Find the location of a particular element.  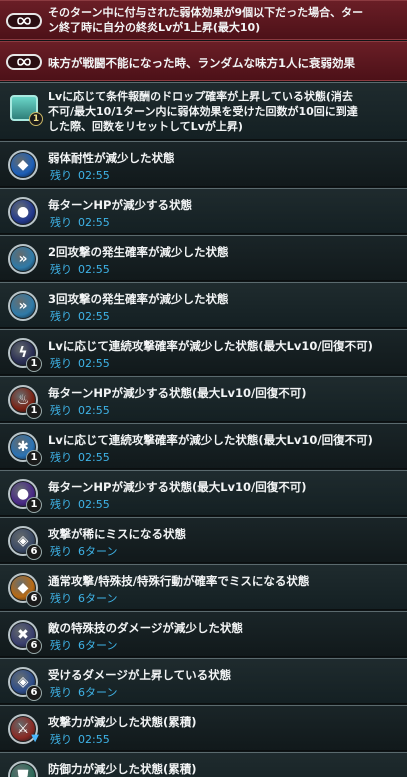

effect-row: ◈ 6 受けるダメージが上昇している状態 残り 6ターン is located at coordinates (203, 681).